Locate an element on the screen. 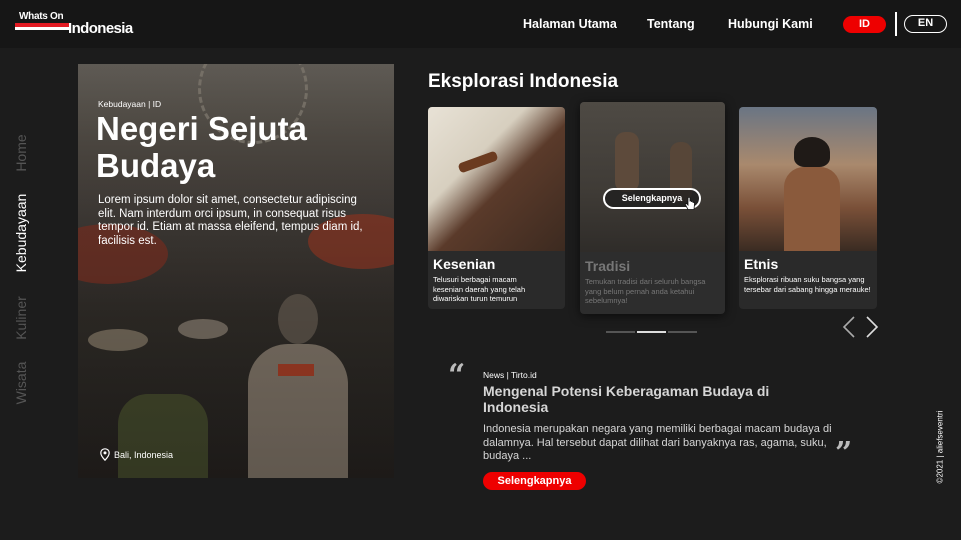  side-nav: Home Kebudayaan Kuliner Wisata is located at coordinates (21, 270).